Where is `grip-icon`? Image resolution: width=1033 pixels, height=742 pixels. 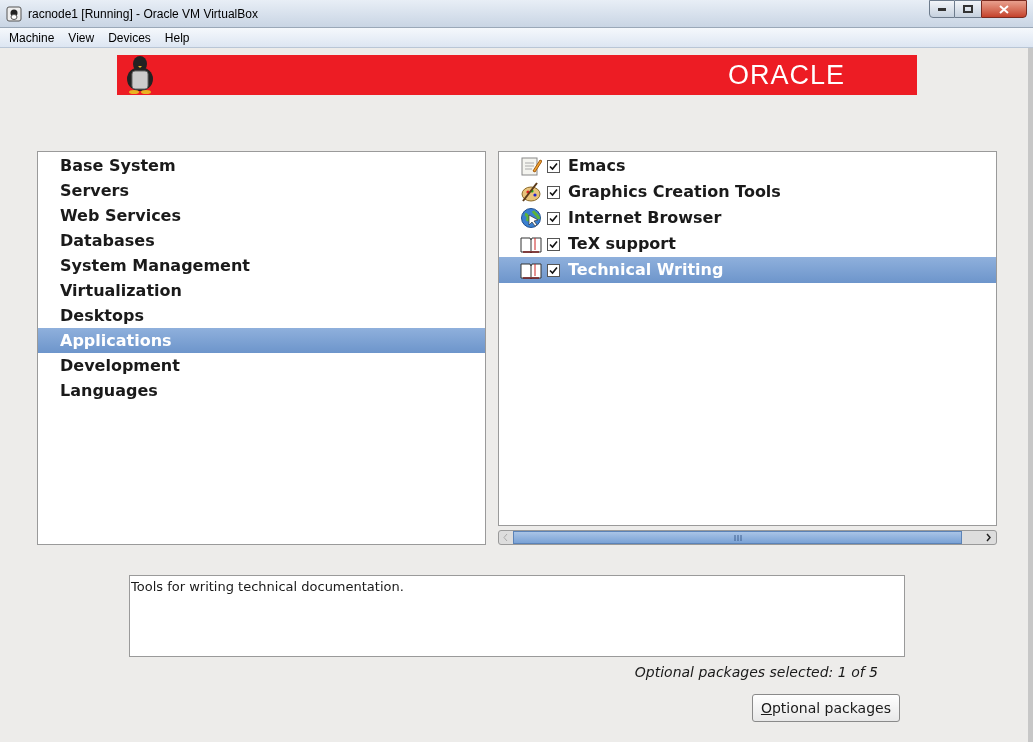
grip-icon is located at coordinates (737, 537).